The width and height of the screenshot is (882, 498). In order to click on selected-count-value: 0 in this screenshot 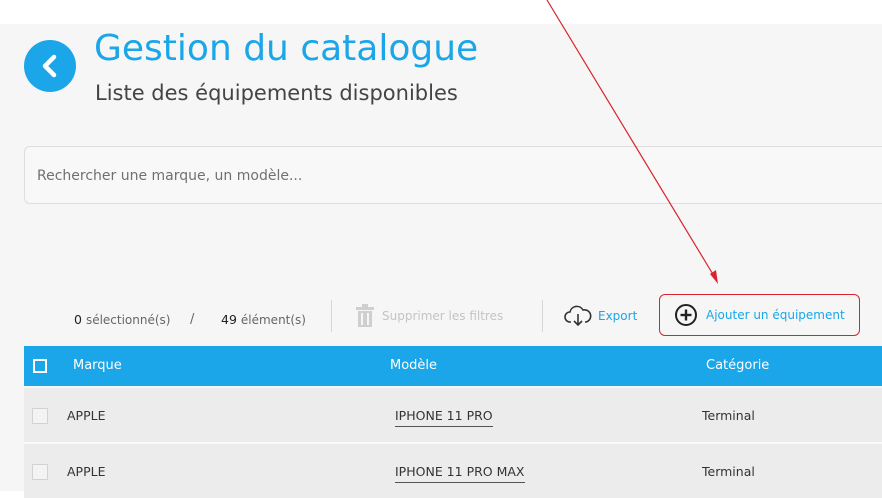, I will do `click(78, 319)`.